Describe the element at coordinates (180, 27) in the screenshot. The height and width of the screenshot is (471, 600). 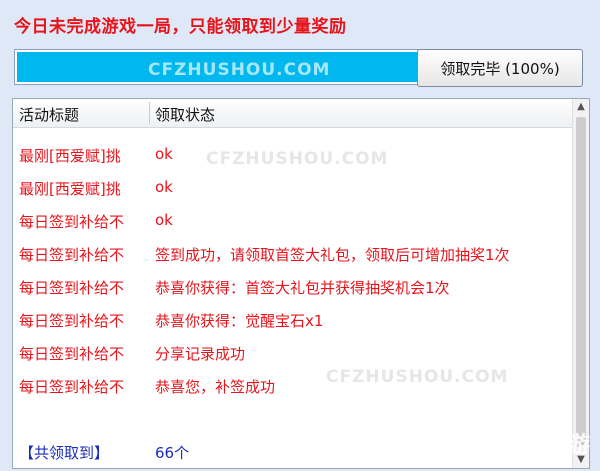
I see `notice-text: 今日未完成游戏一局，只能领取到少量奖励` at that location.